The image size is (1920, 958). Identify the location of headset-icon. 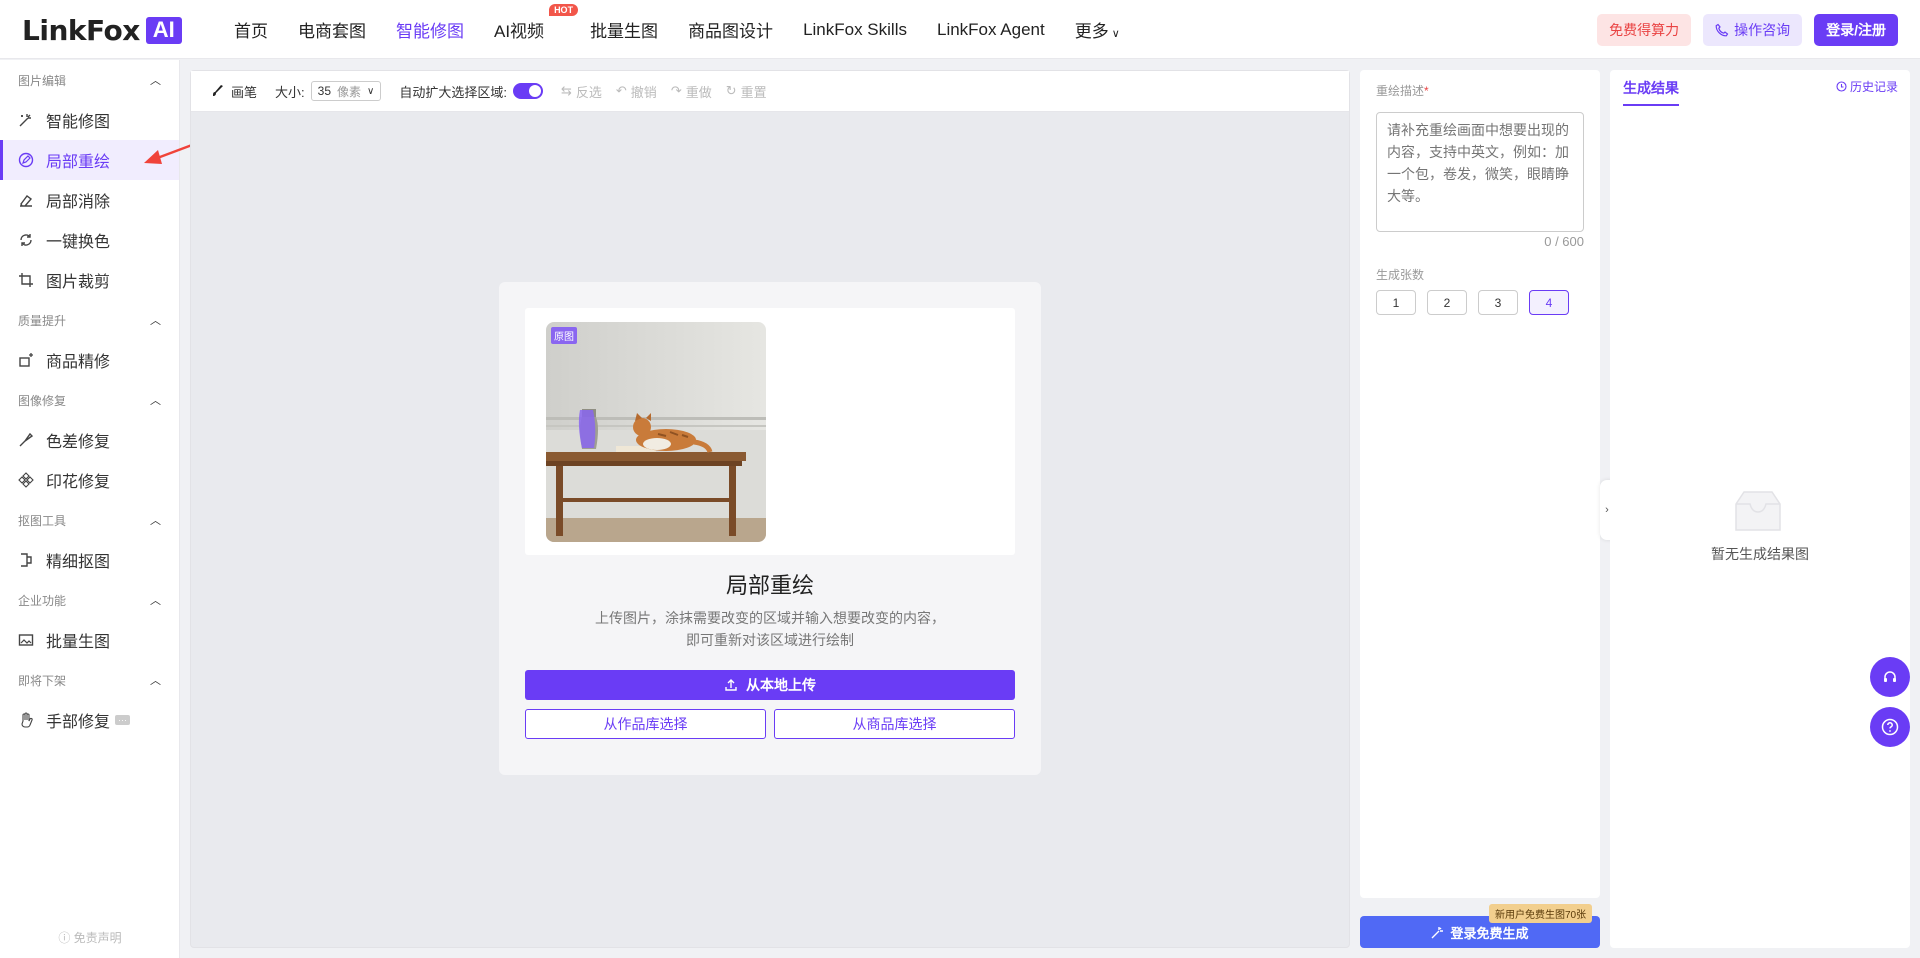
(1890, 676).